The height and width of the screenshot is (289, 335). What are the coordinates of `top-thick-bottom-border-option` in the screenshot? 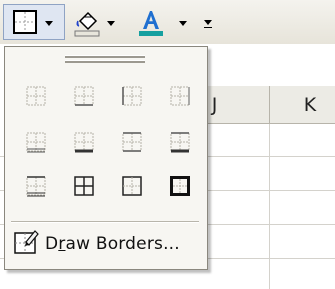 It's located at (180, 142).